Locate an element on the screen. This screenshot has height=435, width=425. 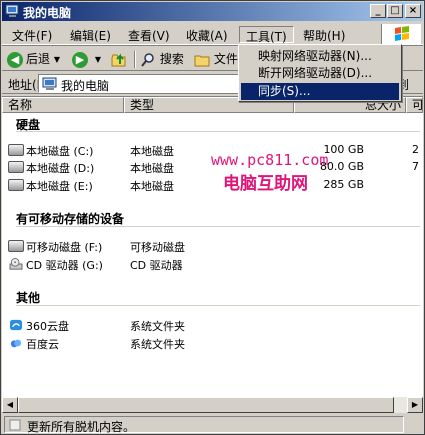
removable-disk-icon is located at coordinates (16, 246).